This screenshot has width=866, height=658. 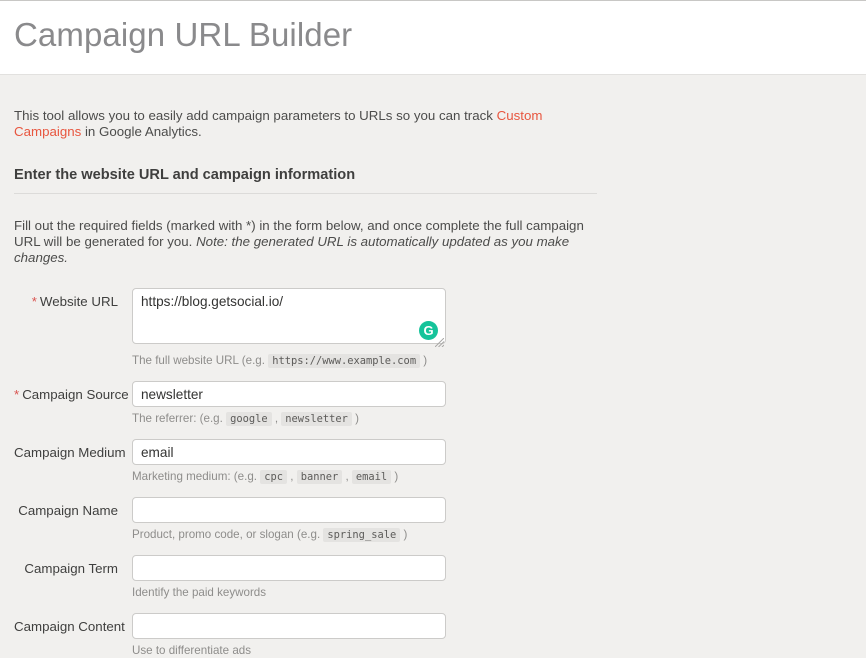 What do you see at coordinates (289, 568) in the screenshot?
I see `campaign-term-input` at bounding box center [289, 568].